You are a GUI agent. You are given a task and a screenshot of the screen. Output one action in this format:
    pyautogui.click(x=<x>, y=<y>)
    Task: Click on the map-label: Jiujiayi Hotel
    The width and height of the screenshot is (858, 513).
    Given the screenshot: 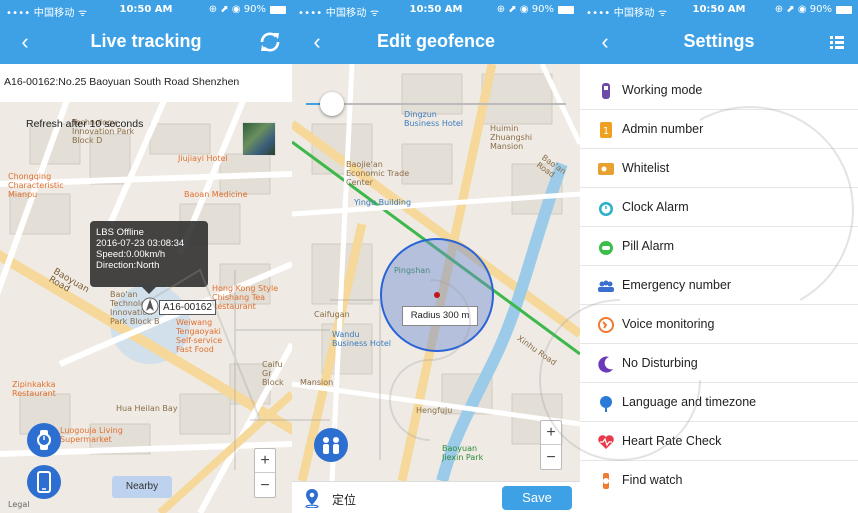 What is the action you would take?
    pyautogui.click(x=203, y=158)
    